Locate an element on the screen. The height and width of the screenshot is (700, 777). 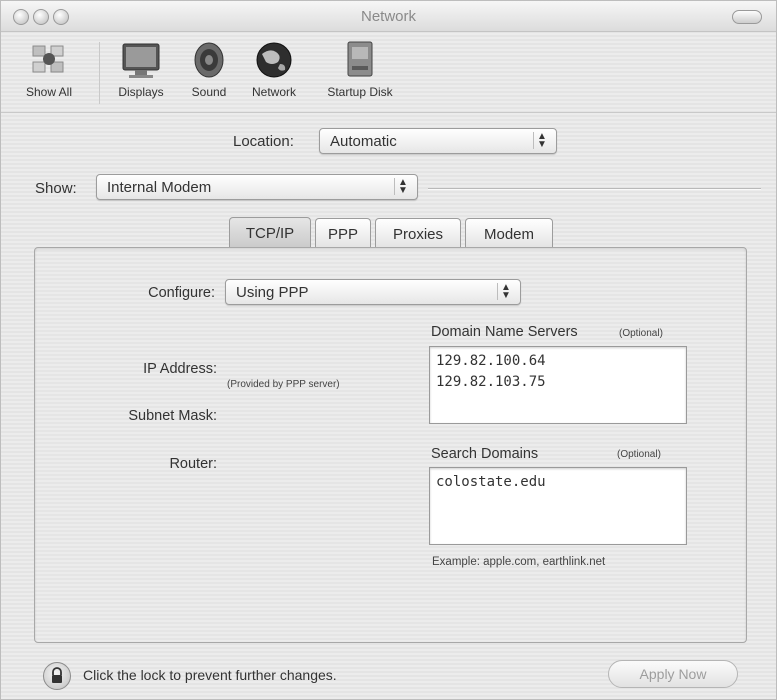
tab-label: TCP/IP is located at coordinates (270, 233).